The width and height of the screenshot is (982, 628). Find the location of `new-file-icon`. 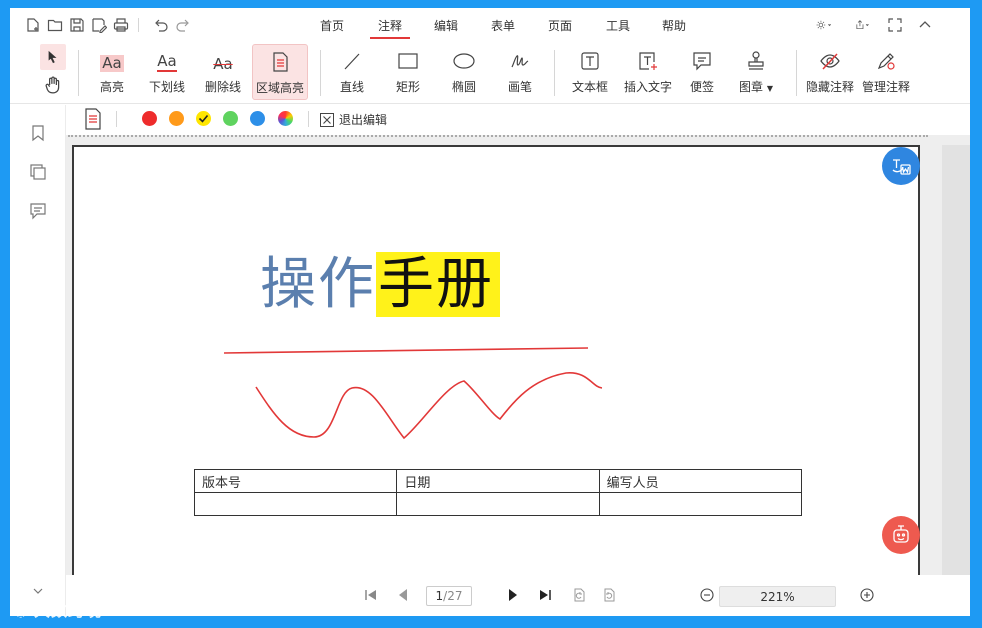

new-file-icon is located at coordinates (33, 25).